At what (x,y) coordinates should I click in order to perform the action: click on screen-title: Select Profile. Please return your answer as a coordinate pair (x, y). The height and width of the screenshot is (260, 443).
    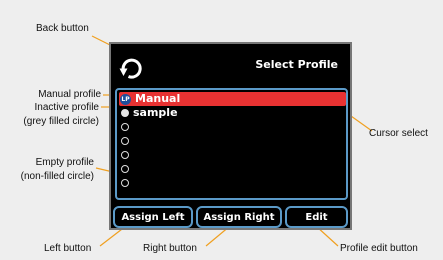
    Looking at the image, I should click on (296, 64).